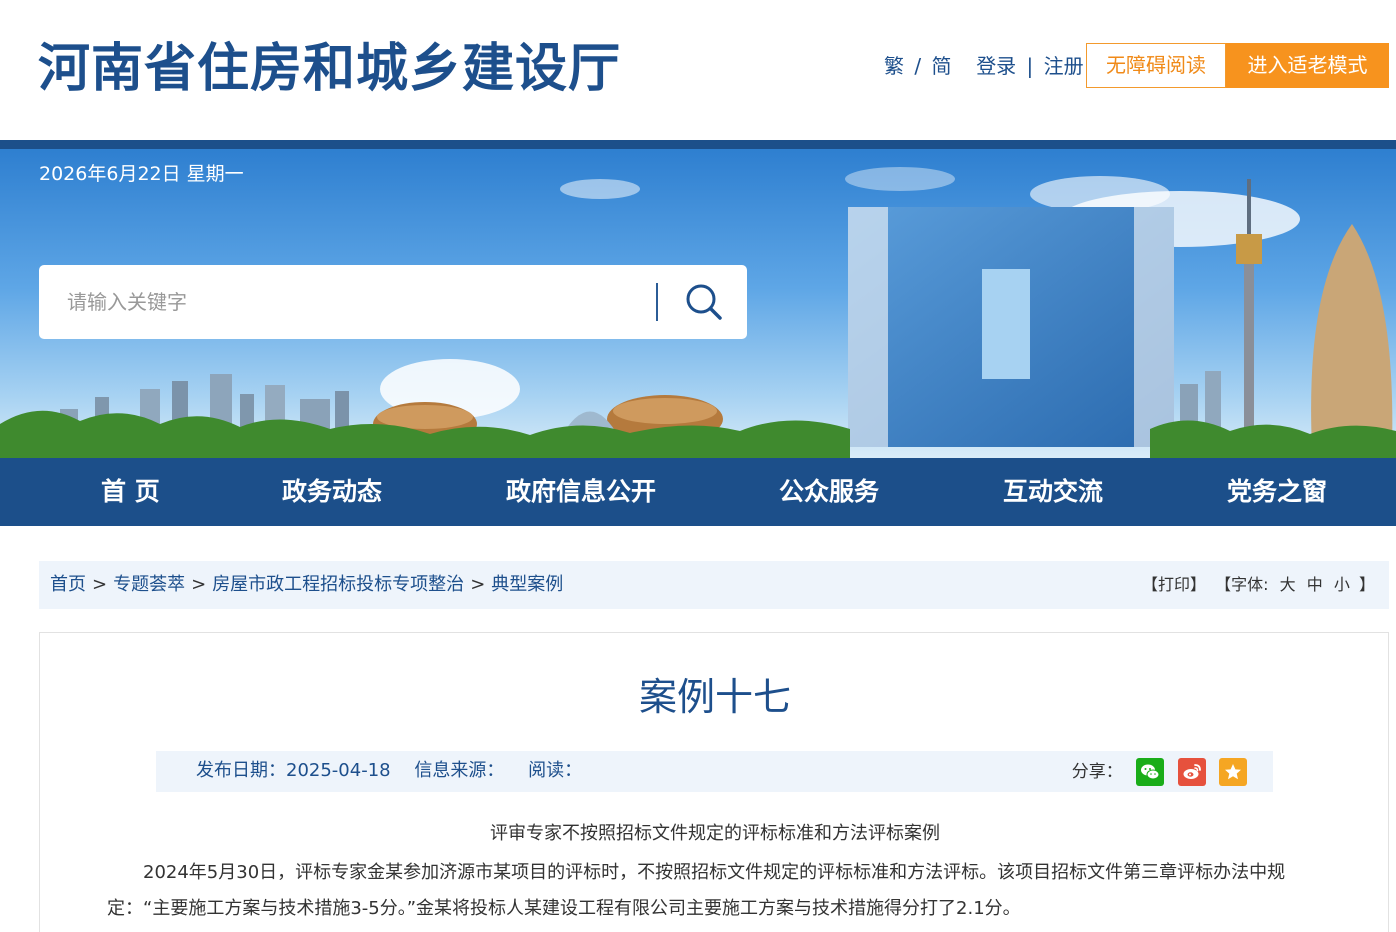  What do you see at coordinates (829, 492) in the screenshot?
I see `nav-item-public-services: 公众服务` at bounding box center [829, 492].